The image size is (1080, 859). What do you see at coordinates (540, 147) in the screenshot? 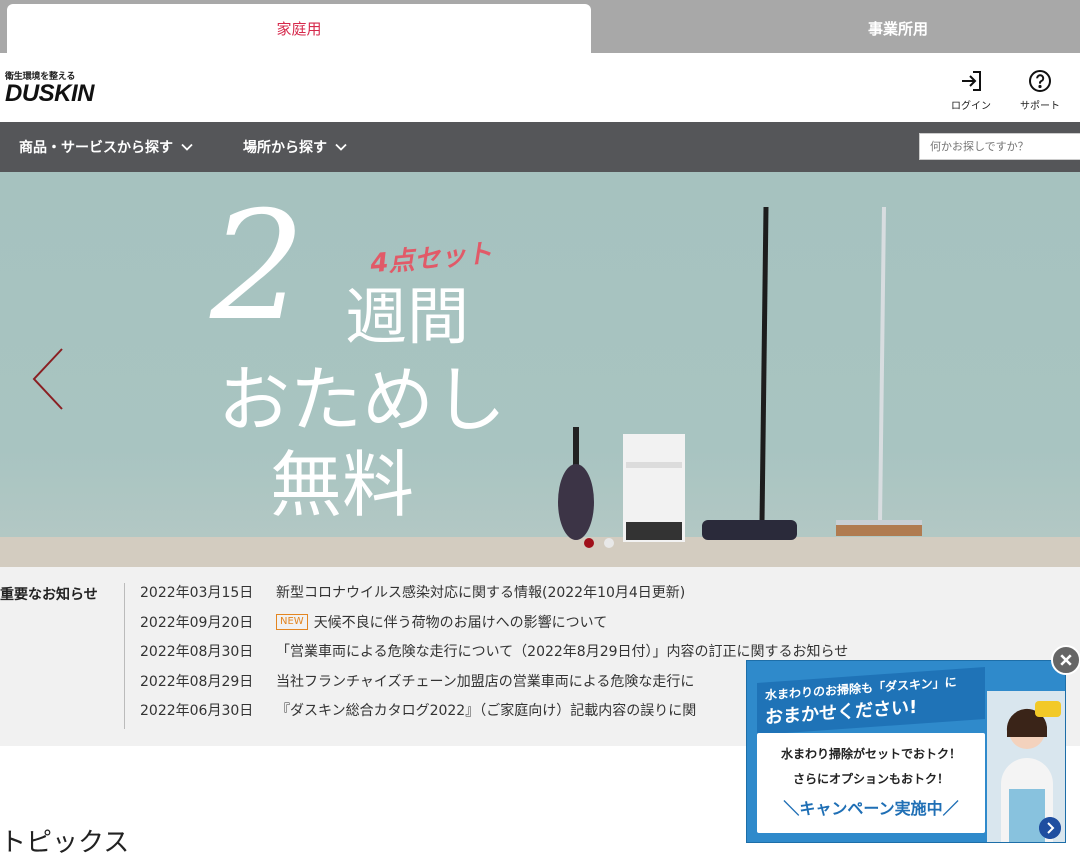
I see `main-nav: 商品・サービスから探す 場所から探す` at bounding box center [540, 147].